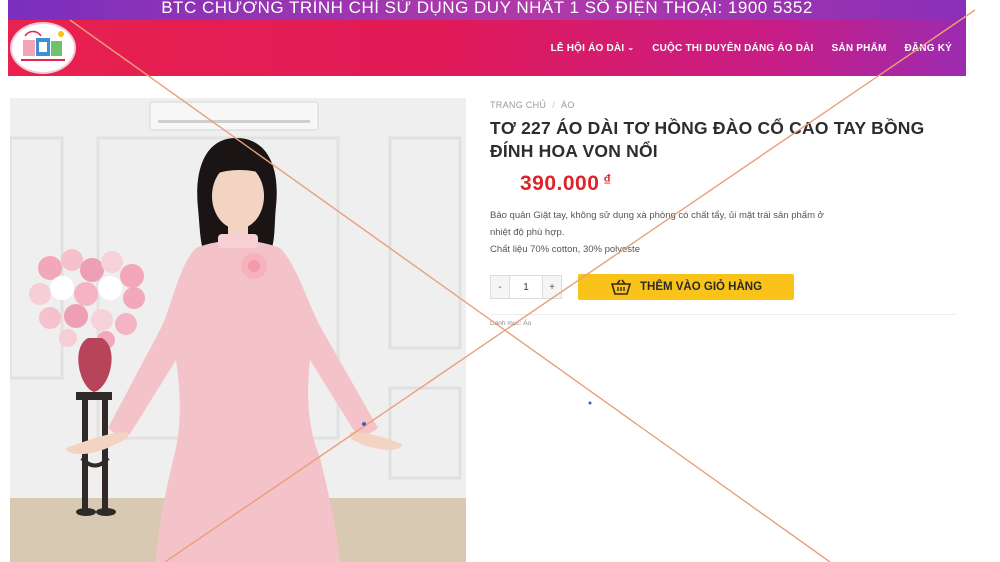  I want to click on nav-item-label: LỄ HỘI ÁO DÀI, so click(587, 48).